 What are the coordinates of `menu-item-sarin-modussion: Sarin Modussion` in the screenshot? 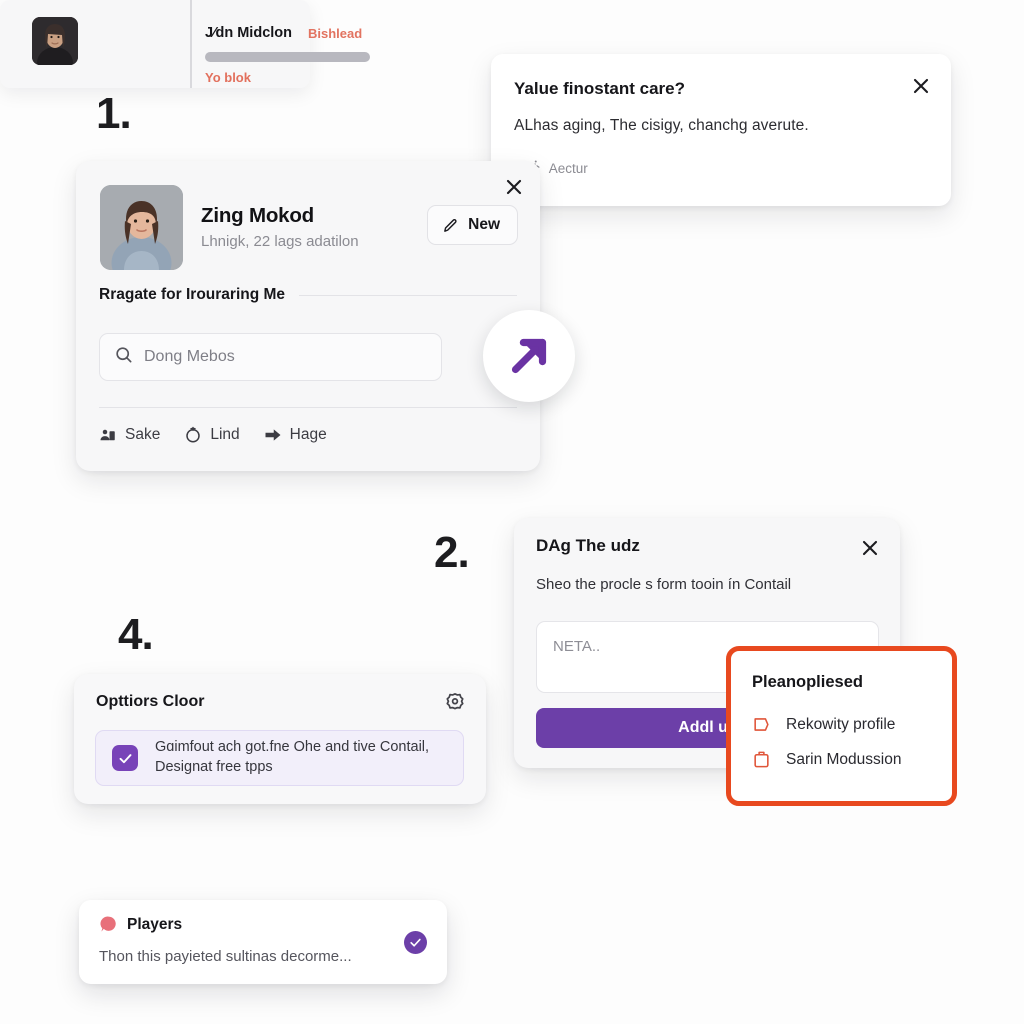 It's located at (826, 759).